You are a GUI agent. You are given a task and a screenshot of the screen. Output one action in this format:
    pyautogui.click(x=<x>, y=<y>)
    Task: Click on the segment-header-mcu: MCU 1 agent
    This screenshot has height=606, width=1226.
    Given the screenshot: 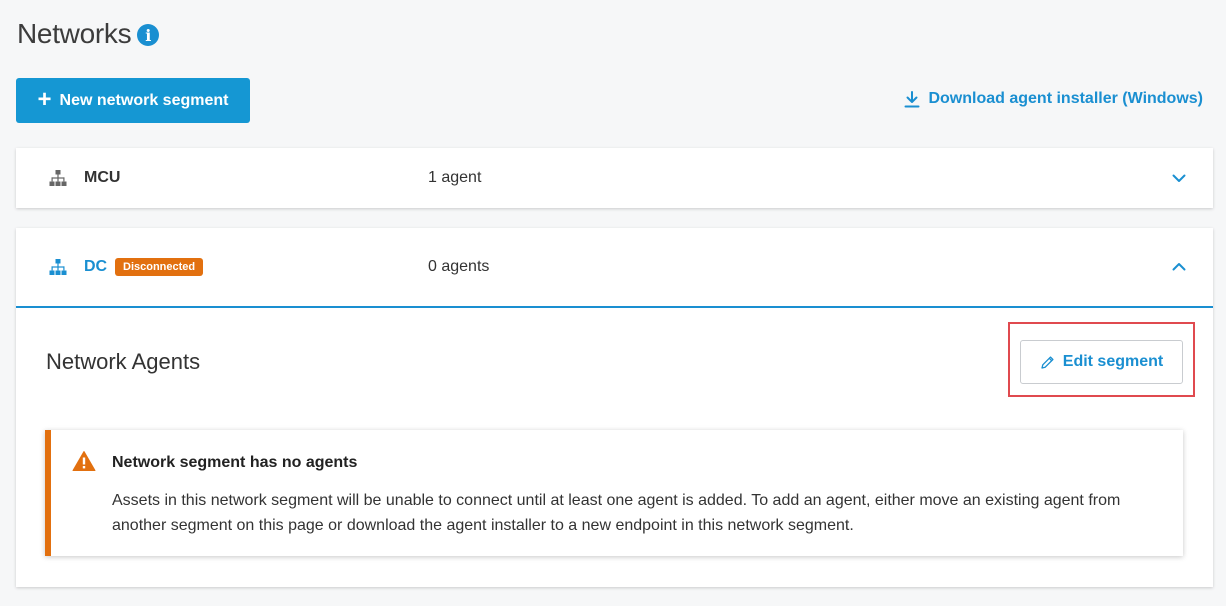 What is the action you would take?
    pyautogui.click(x=614, y=178)
    